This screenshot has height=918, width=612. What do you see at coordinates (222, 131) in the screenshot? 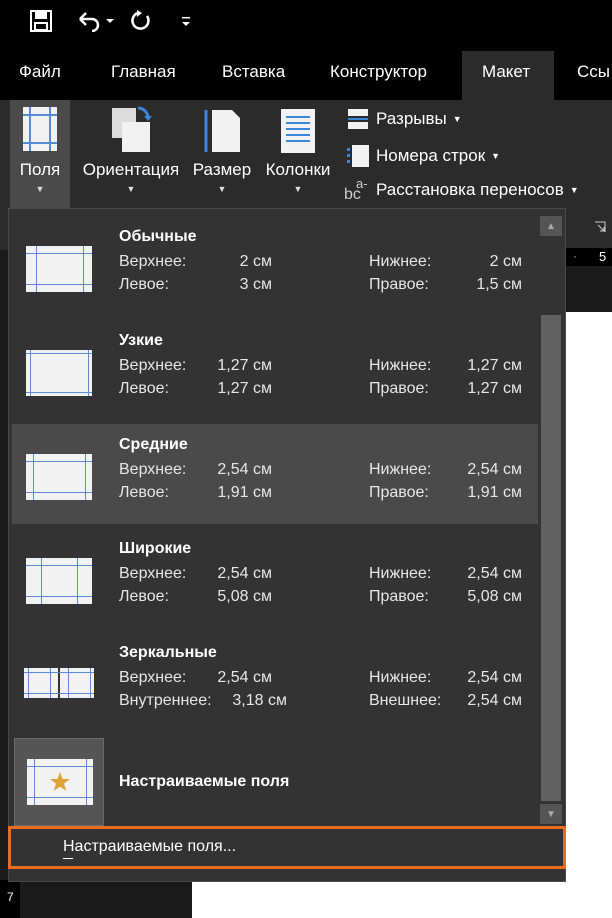
I see `page-size-icon` at bounding box center [222, 131].